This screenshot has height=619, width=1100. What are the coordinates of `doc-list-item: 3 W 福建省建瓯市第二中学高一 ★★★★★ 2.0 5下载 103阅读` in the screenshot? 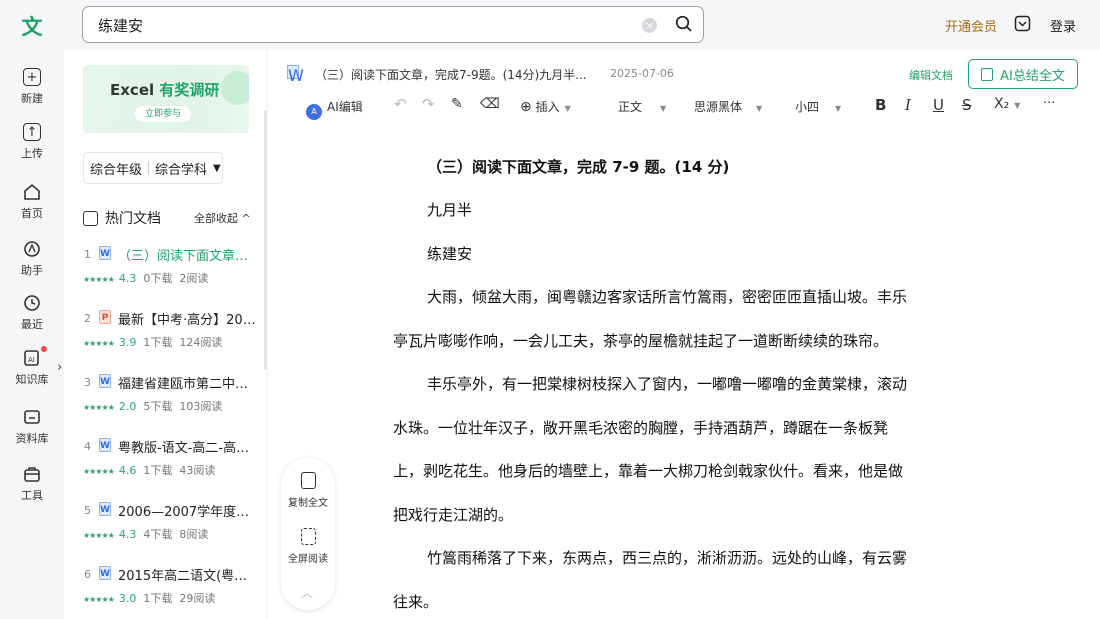 It's located at (165, 396).